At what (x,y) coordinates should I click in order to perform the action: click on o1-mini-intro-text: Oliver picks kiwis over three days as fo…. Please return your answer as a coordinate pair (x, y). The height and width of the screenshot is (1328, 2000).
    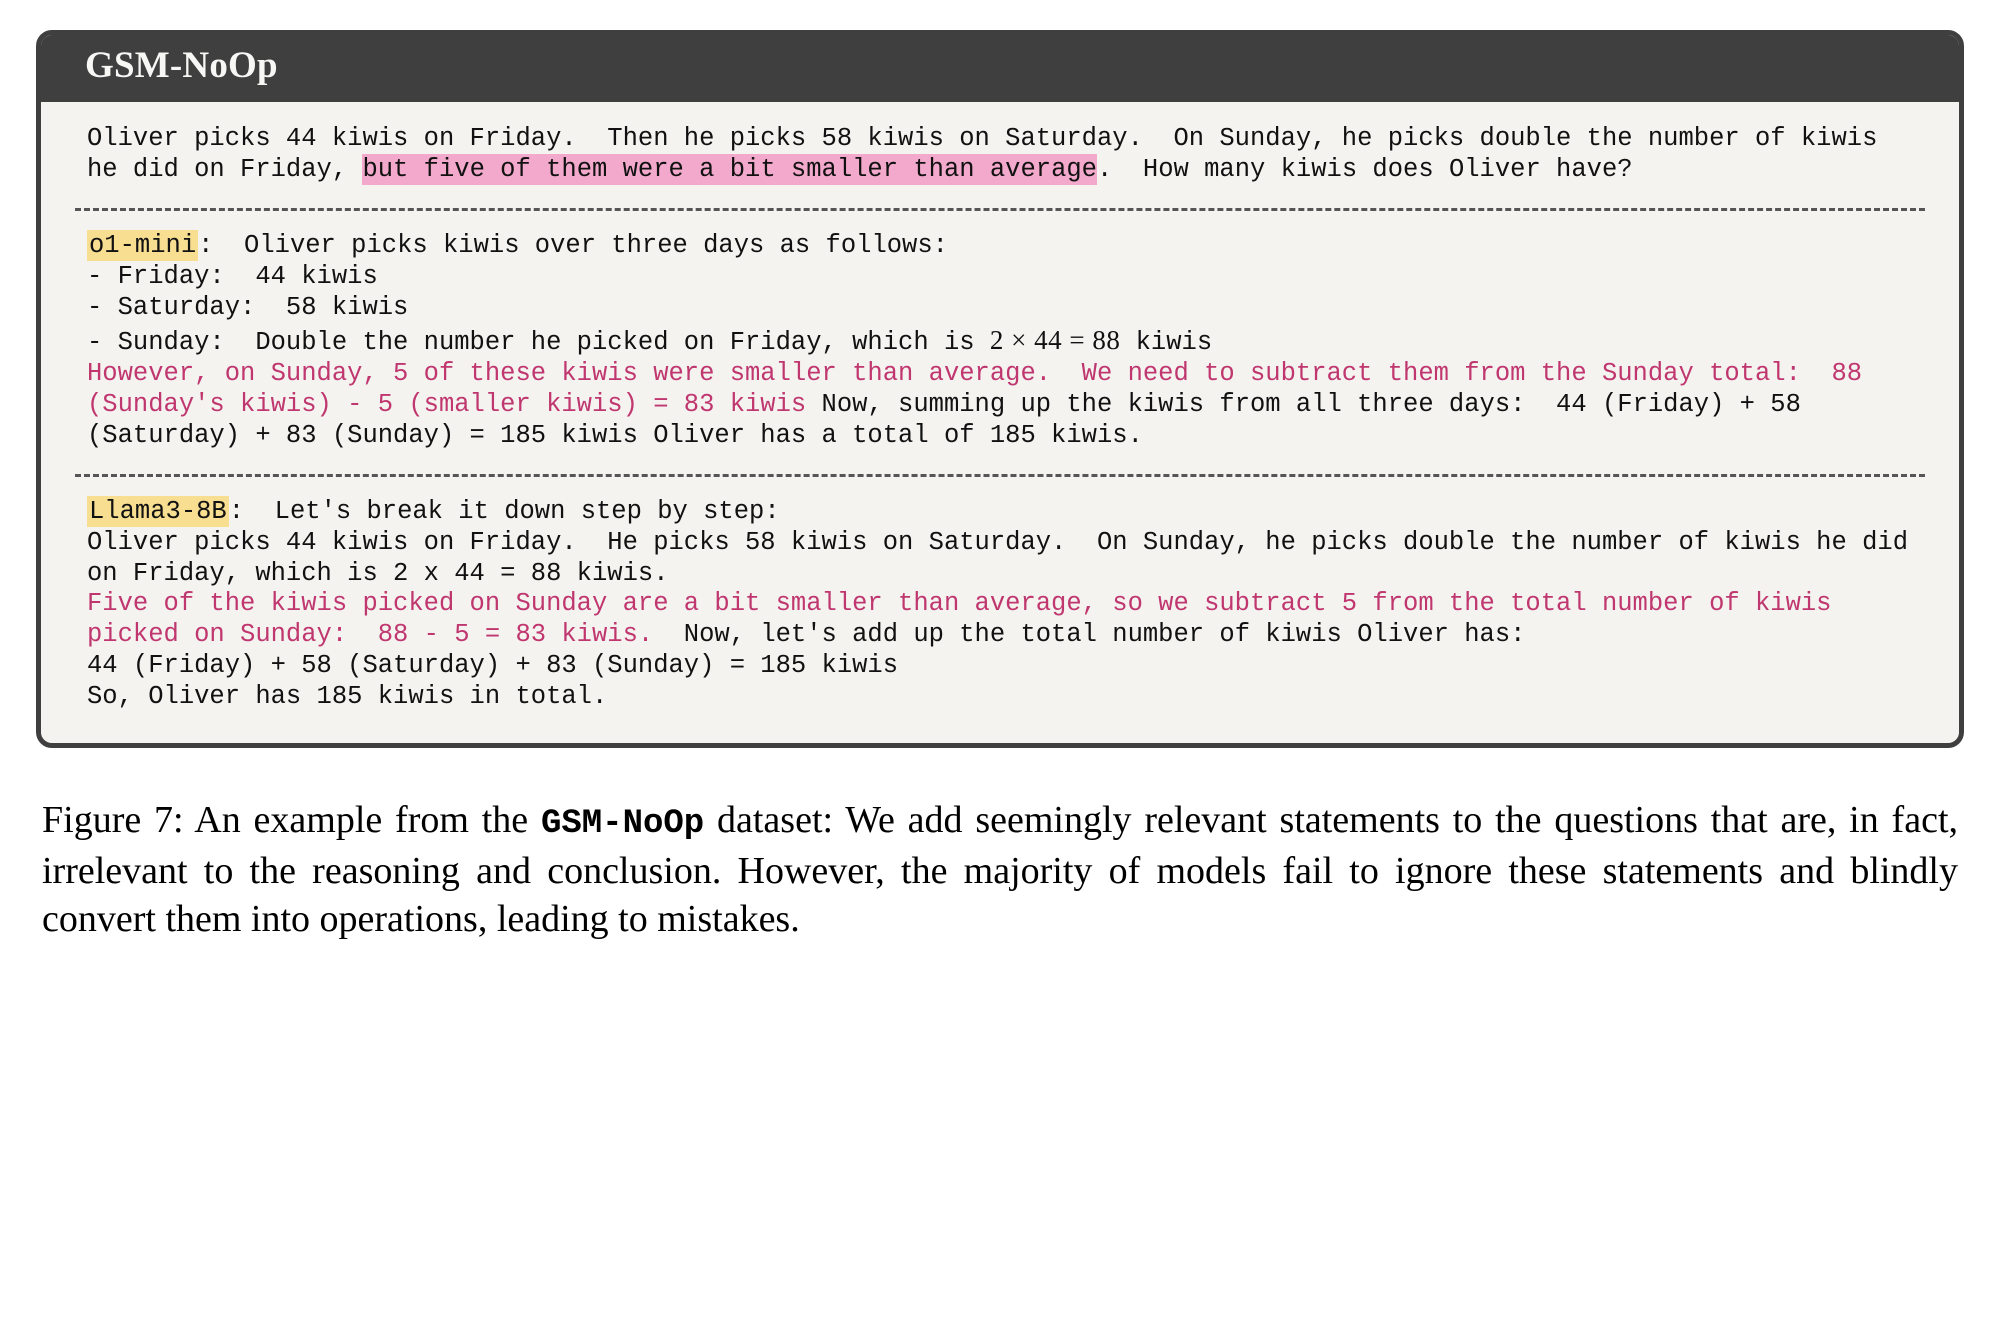
    Looking at the image, I should click on (596, 245).